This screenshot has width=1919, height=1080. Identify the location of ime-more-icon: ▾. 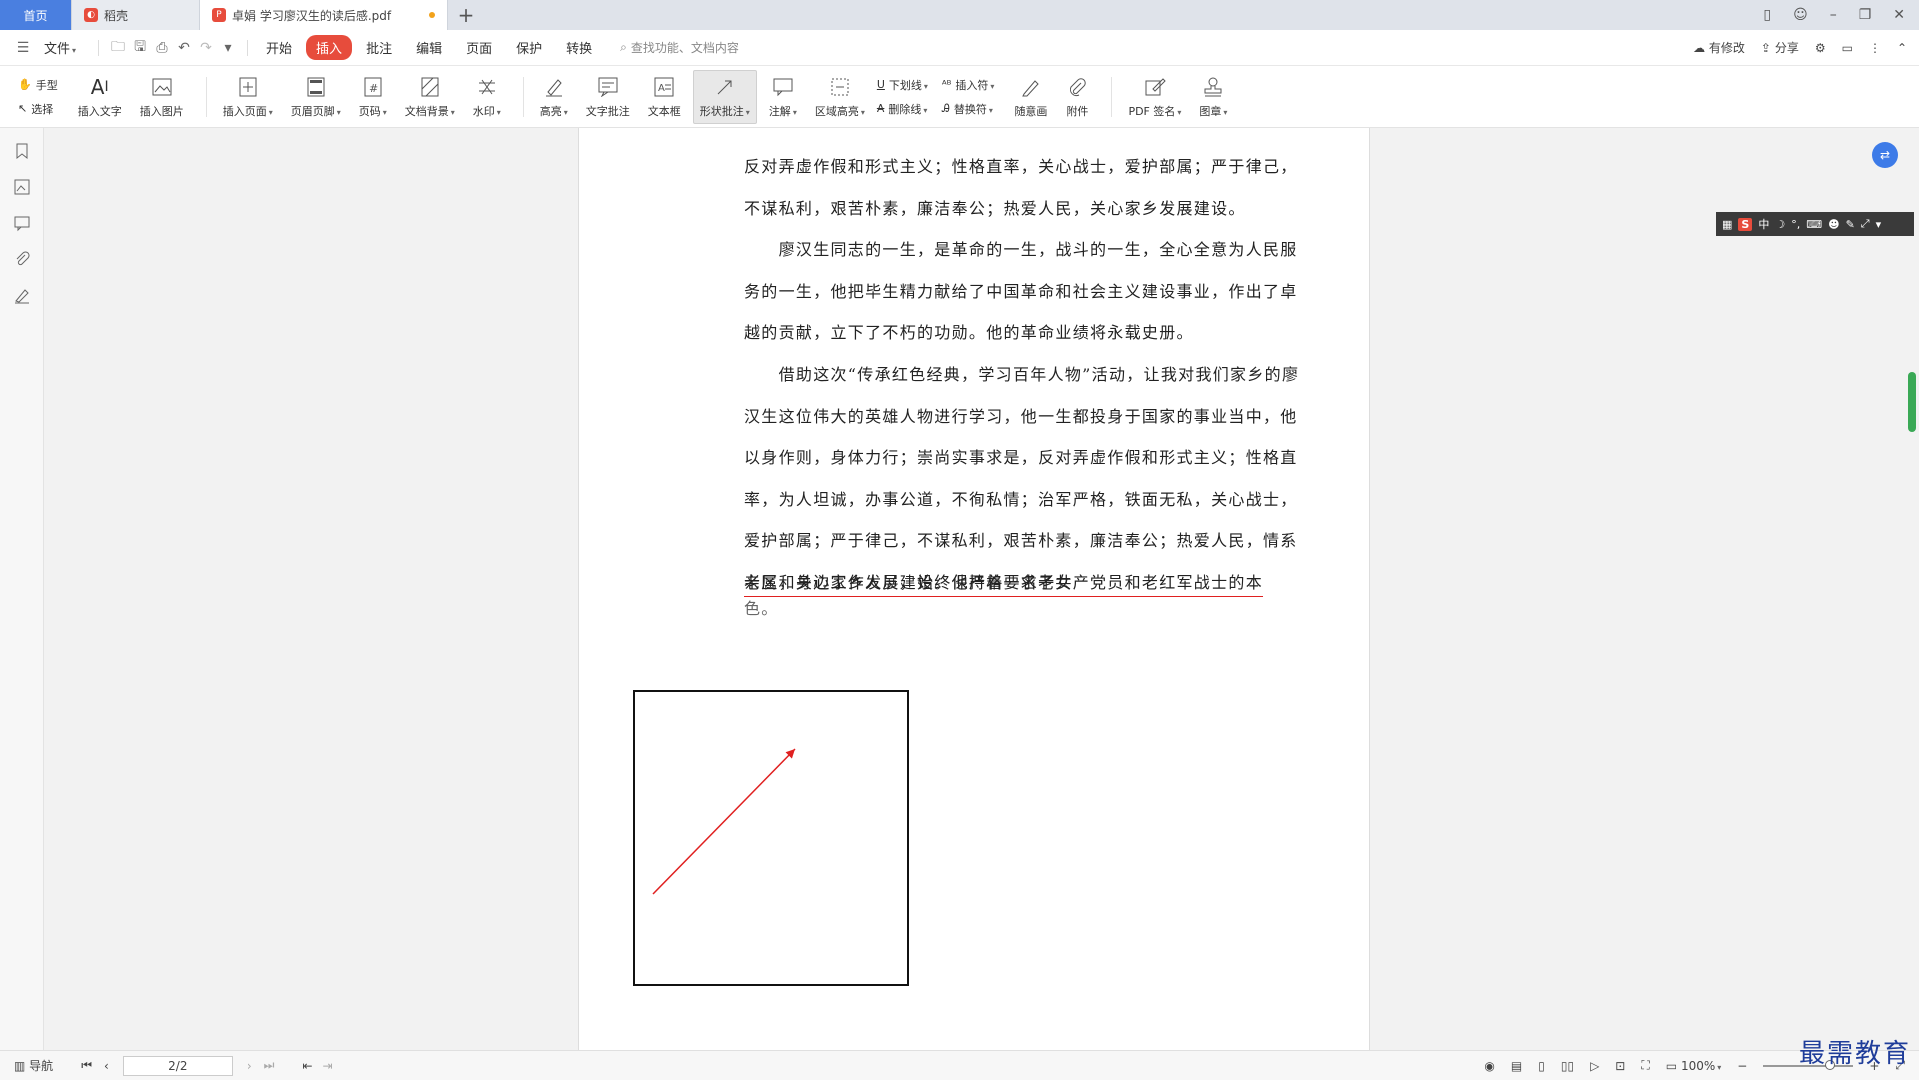
(1879, 224).